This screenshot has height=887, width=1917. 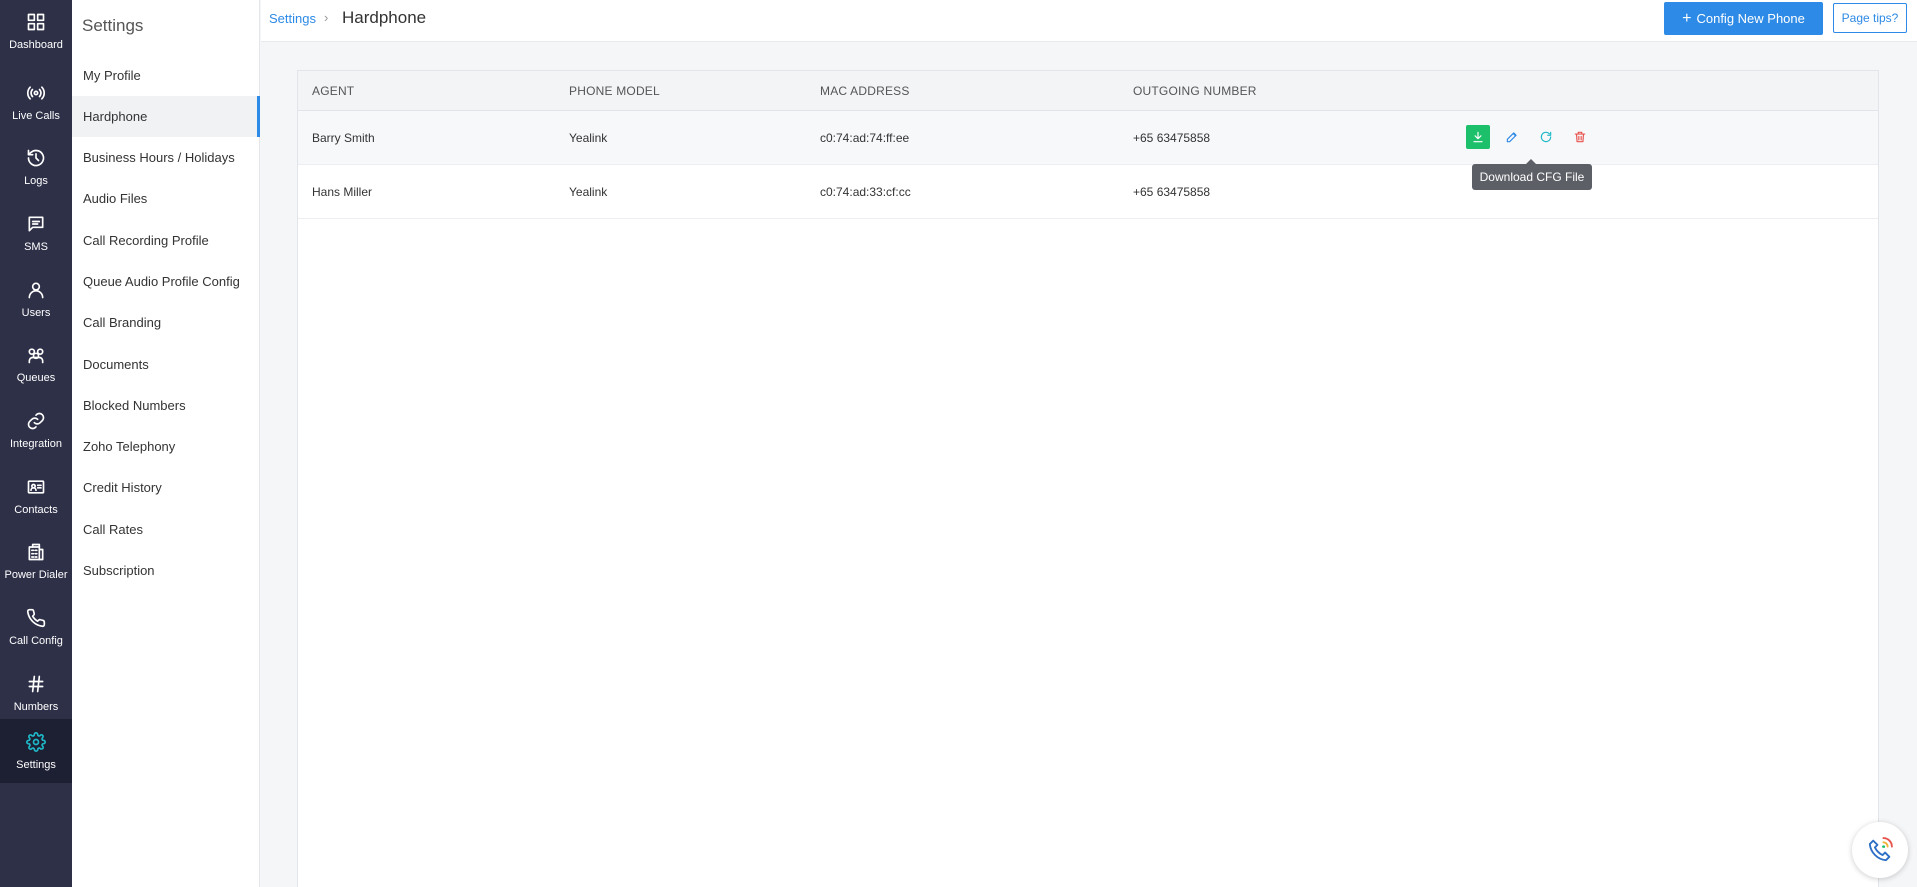 I want to click on gear-icon, so click(x=36, y=742).